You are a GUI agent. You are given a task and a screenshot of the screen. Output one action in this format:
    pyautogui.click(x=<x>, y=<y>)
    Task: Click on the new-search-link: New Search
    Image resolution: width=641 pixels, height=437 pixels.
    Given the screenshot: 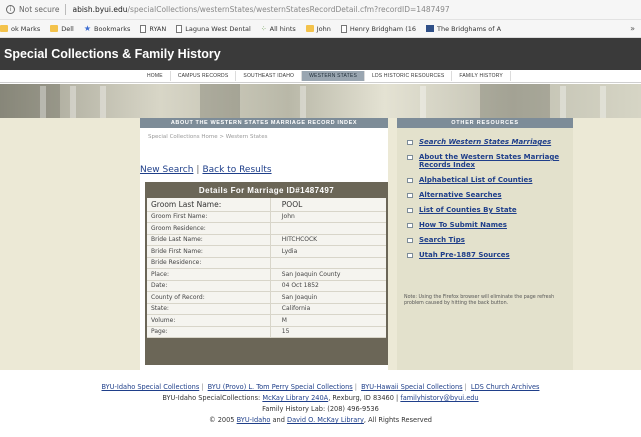 What is the action you would take?
    pyautogui.click(x=166, y=170)
    